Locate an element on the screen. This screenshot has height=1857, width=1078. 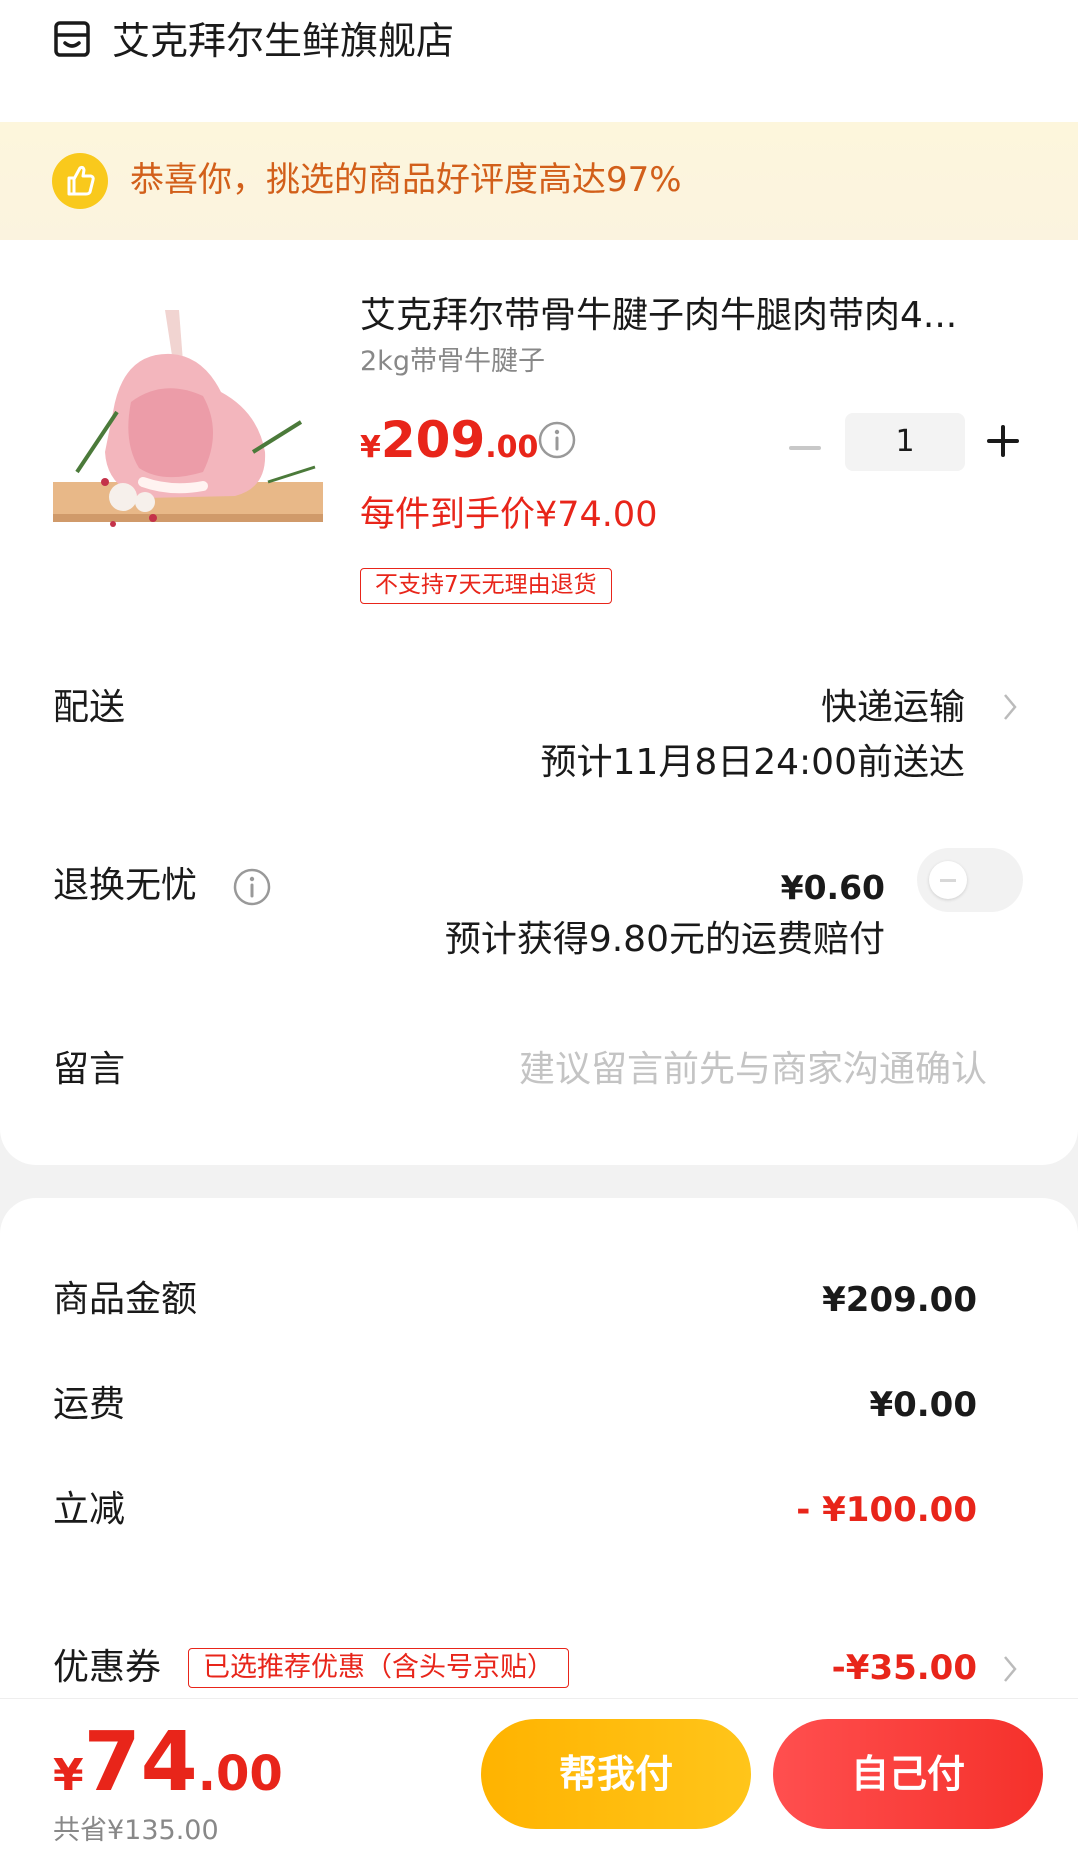
return-insurance-info-icon is located at coordinates (252, 887).